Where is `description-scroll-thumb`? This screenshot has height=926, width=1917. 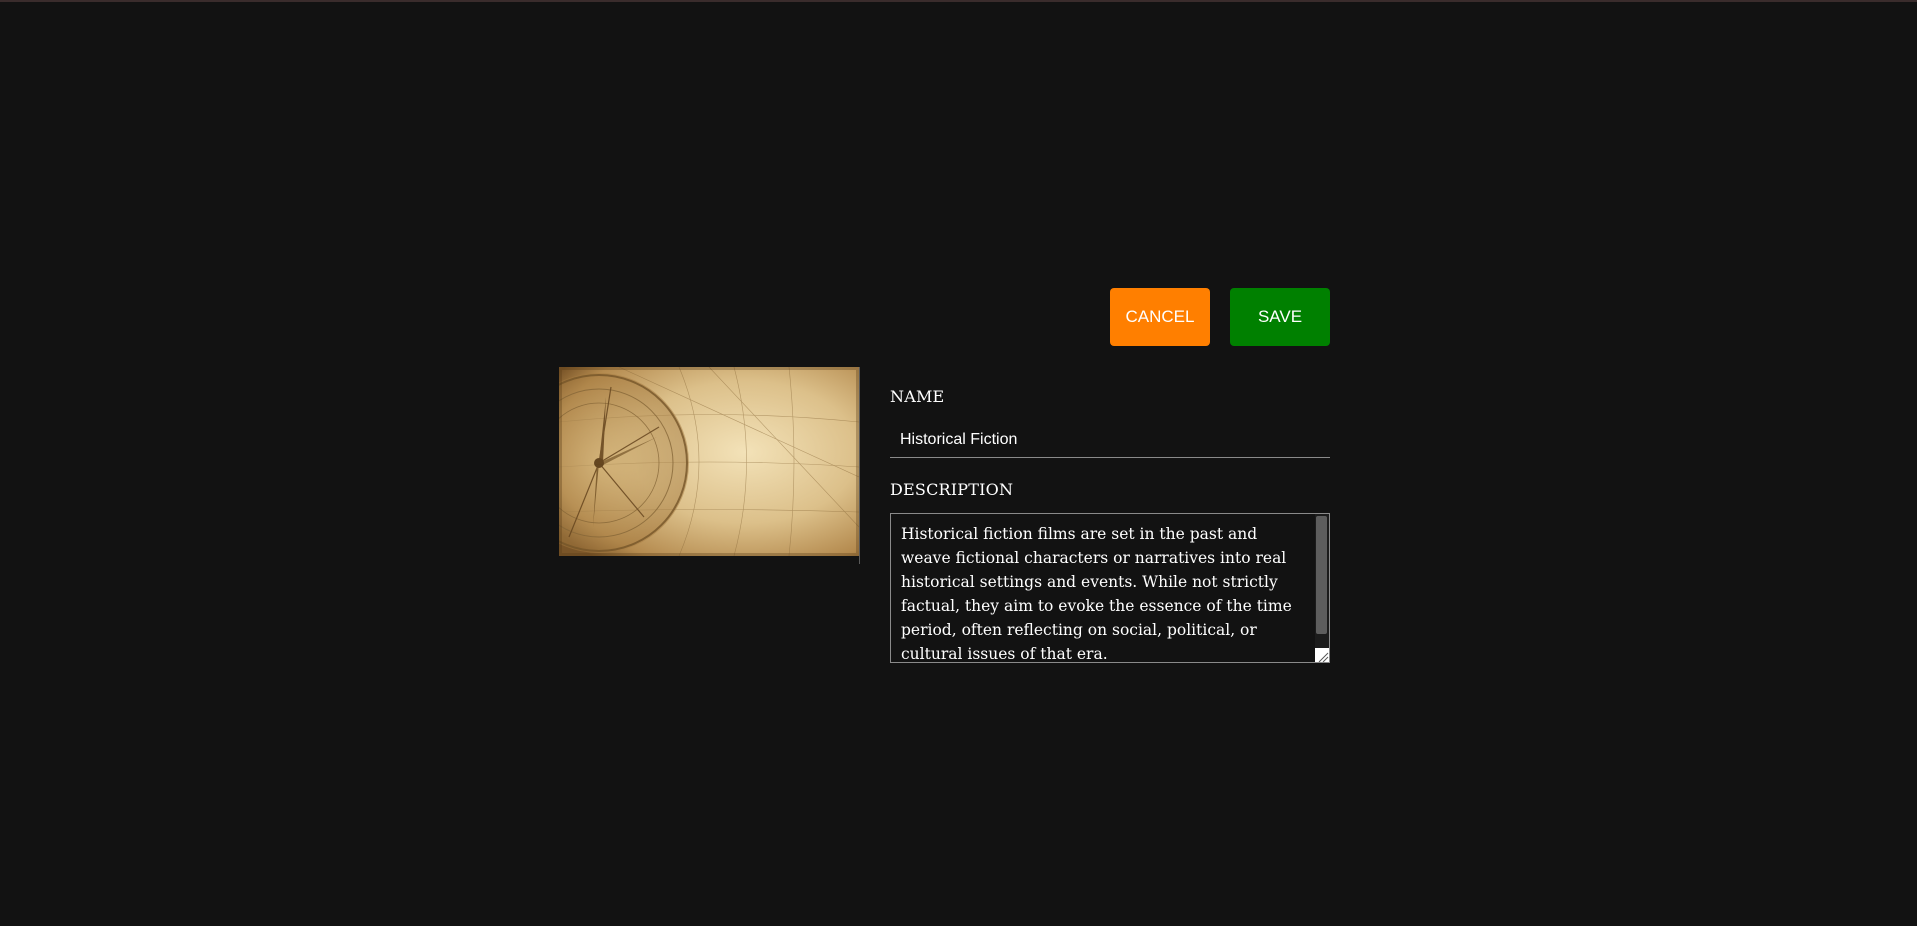 description-scroll-thumb is located at coordinates (1321, 575).